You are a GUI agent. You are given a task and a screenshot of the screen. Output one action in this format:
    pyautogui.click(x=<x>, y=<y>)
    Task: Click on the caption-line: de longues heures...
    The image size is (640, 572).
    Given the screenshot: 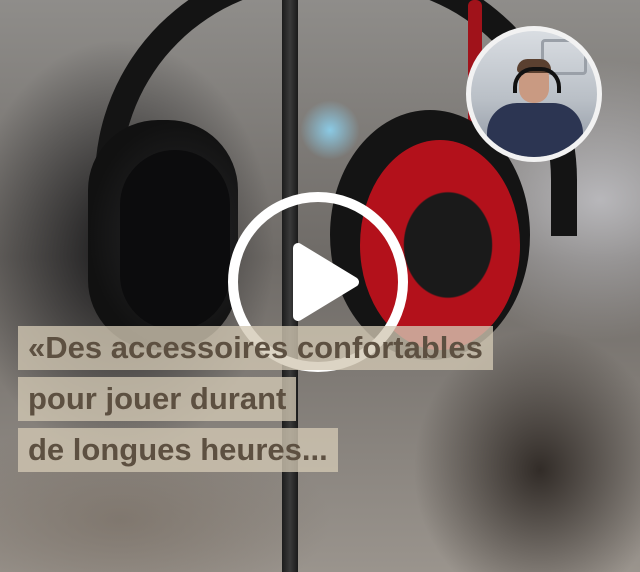 What is the action you would take?
    pyautogui.click(x=178, y=450)
    